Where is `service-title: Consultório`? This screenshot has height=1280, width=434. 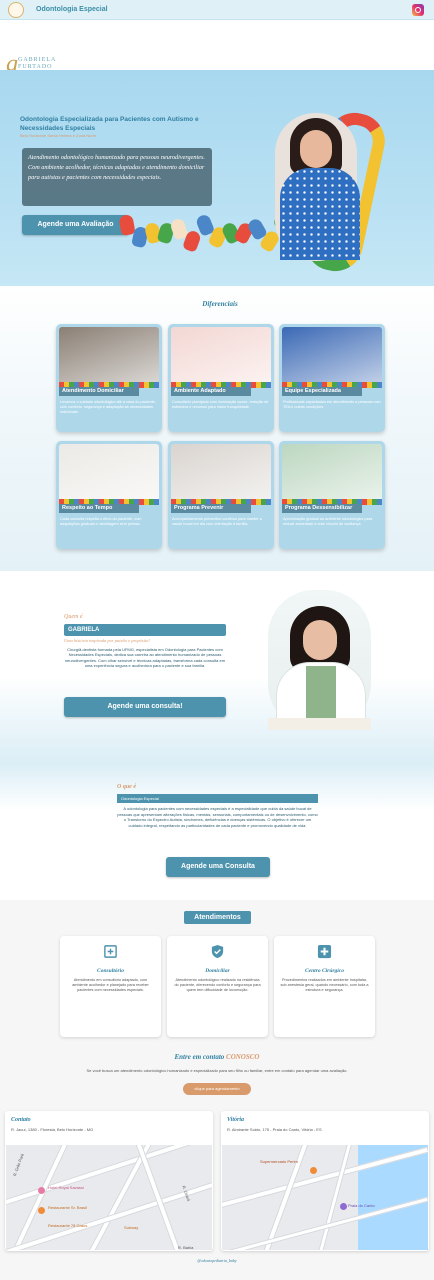
service-title: Consultório is located at coordinates (110, 971).